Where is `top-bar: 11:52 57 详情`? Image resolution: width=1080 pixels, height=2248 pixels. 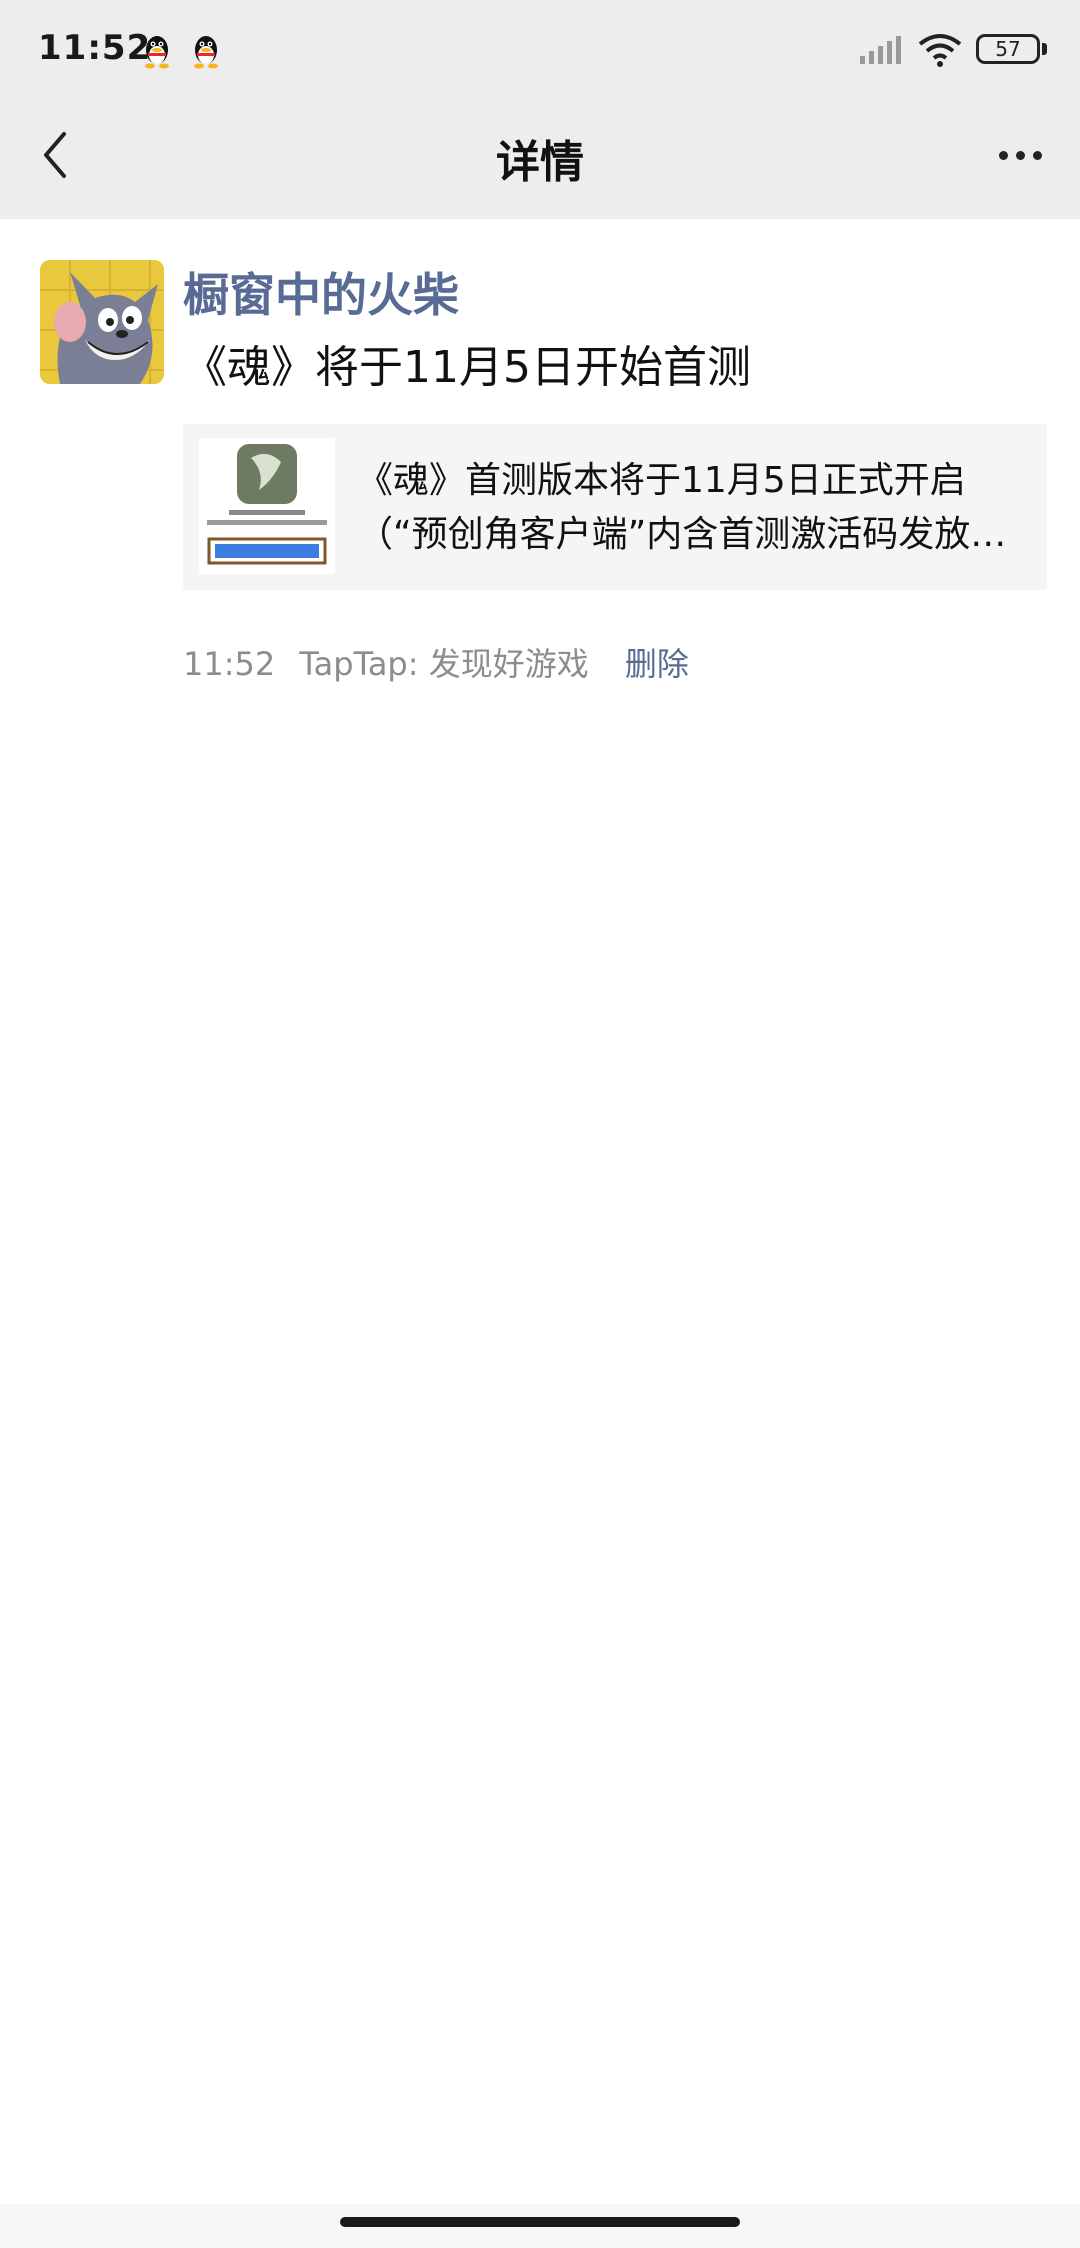 top-bar: 11:52 57 详情 is located at coordinates (540, 109).